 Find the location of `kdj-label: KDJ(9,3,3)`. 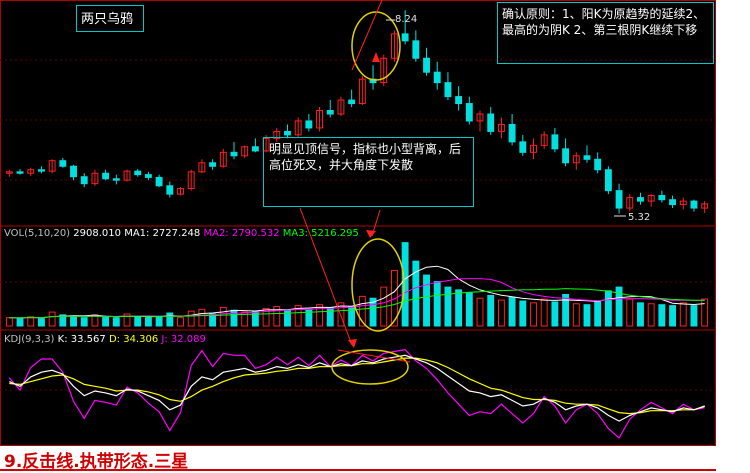

kdj-label: KDJ(9,3,3) is located at coordinates (29, 339).